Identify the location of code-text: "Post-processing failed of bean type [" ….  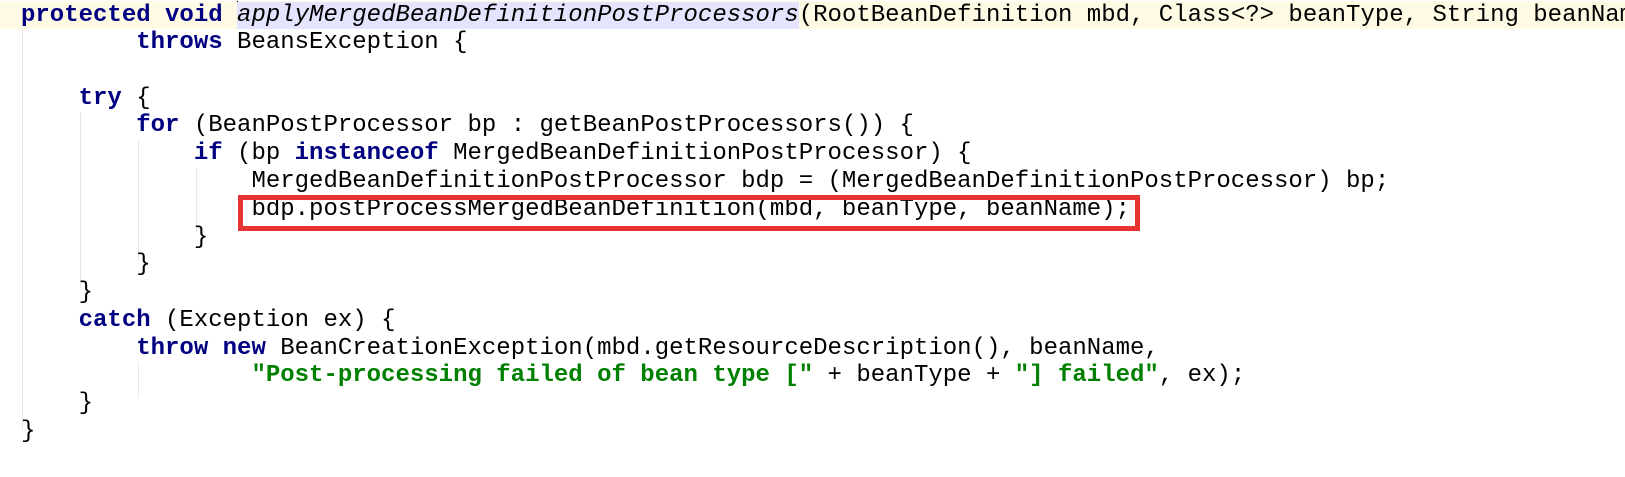
(633, 376).